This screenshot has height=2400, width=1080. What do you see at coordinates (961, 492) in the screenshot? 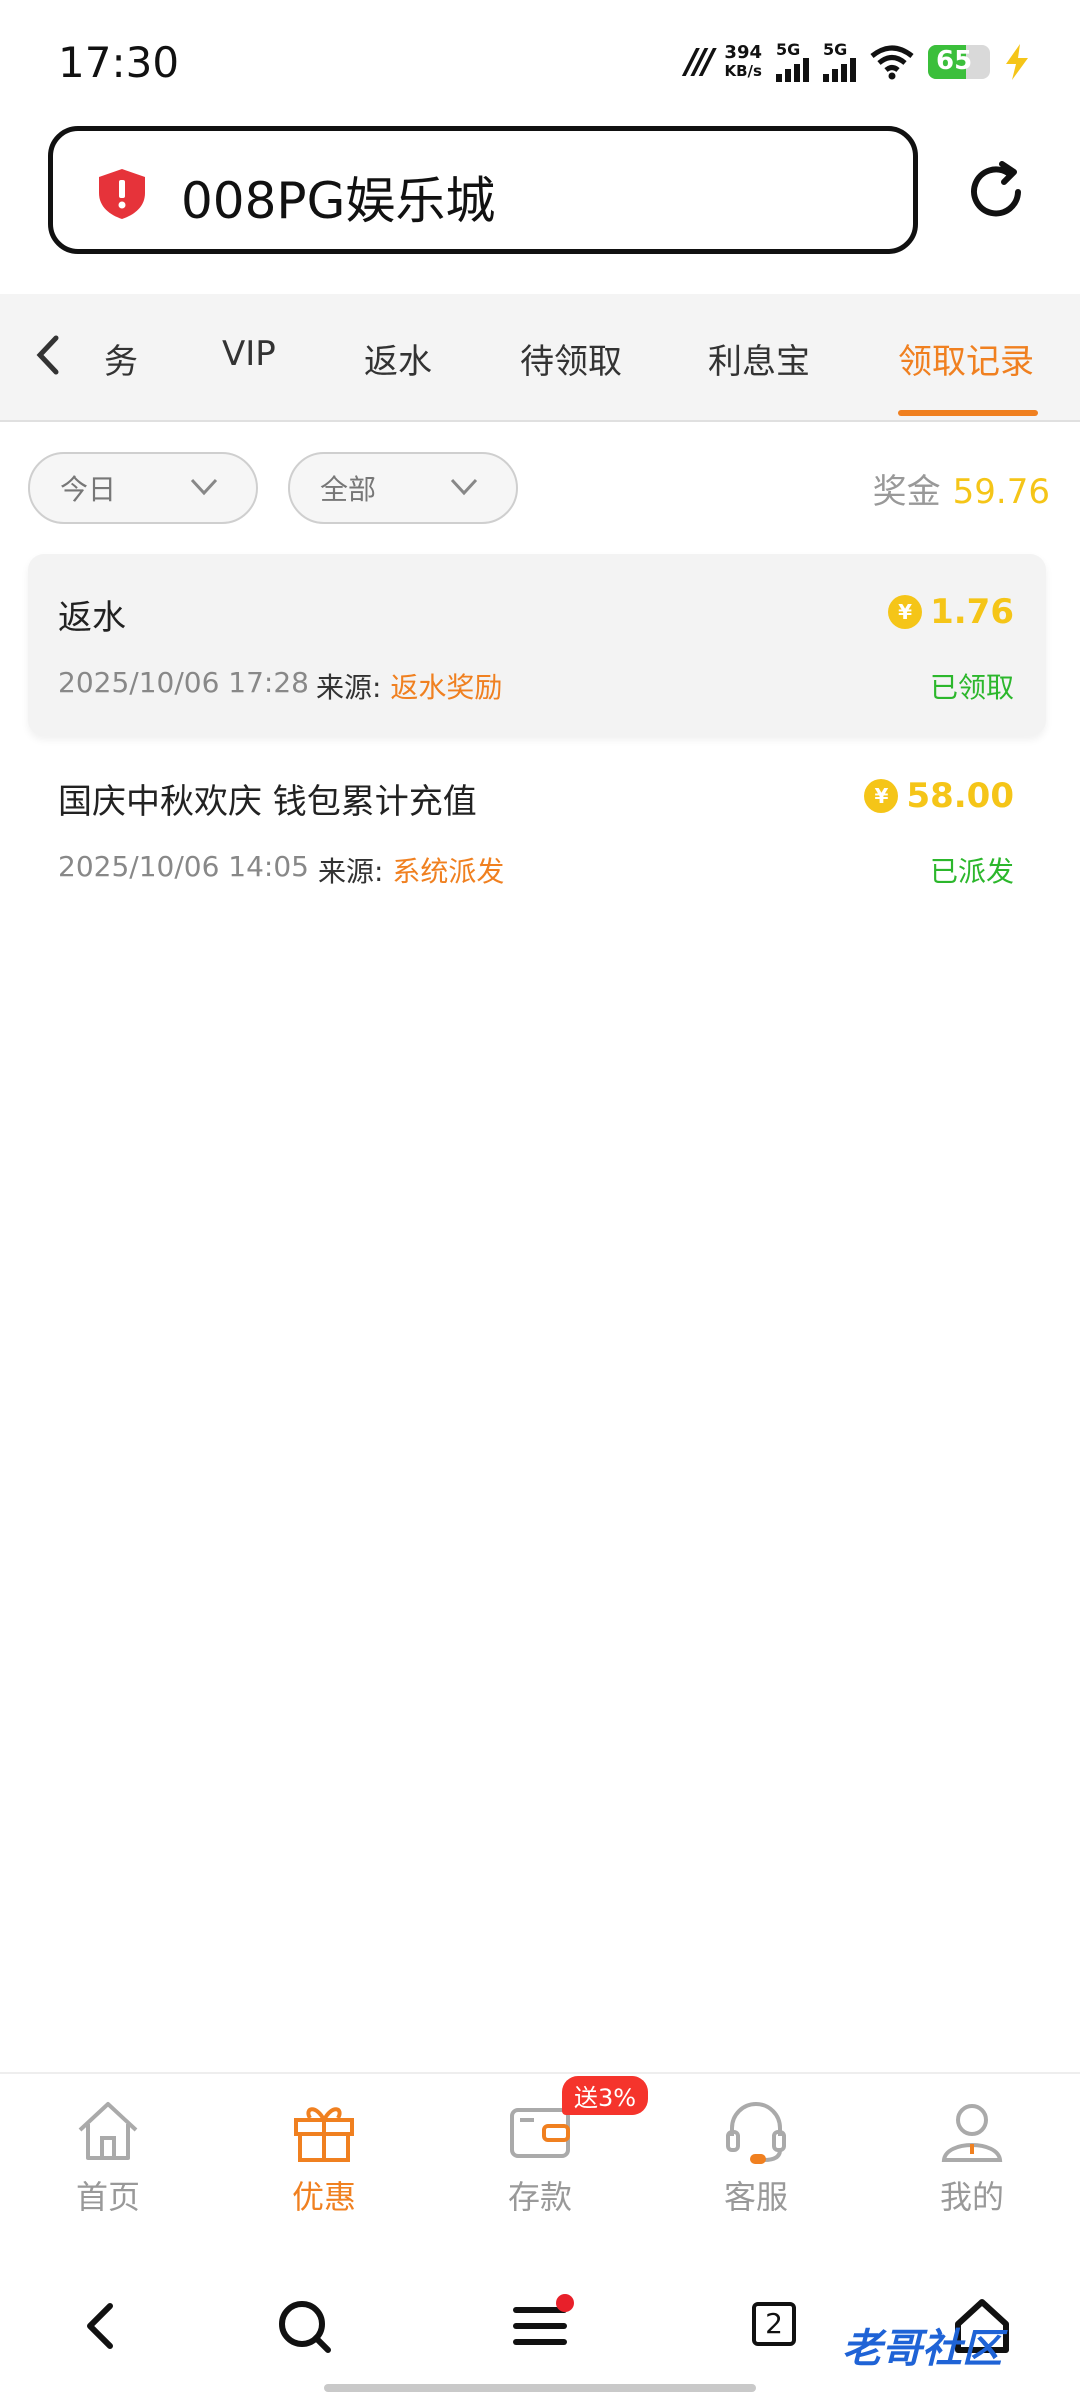
I see `bonus-total: 奖金 59.76` at bounding box center [961, 492].